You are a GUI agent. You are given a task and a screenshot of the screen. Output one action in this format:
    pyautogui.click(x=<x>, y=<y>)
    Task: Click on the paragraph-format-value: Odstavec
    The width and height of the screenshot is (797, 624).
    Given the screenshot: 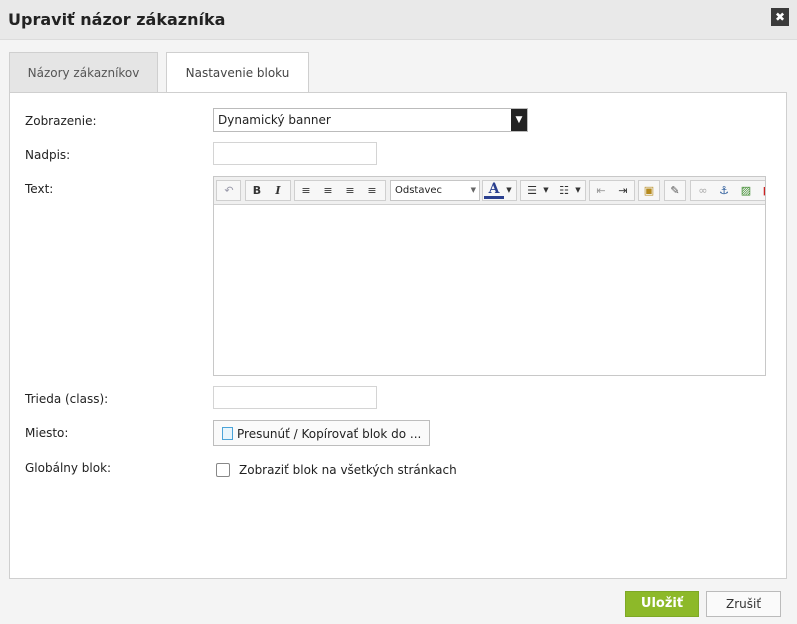 What is the action you would take?
    pyautogui.click(x=419, y=190)
    